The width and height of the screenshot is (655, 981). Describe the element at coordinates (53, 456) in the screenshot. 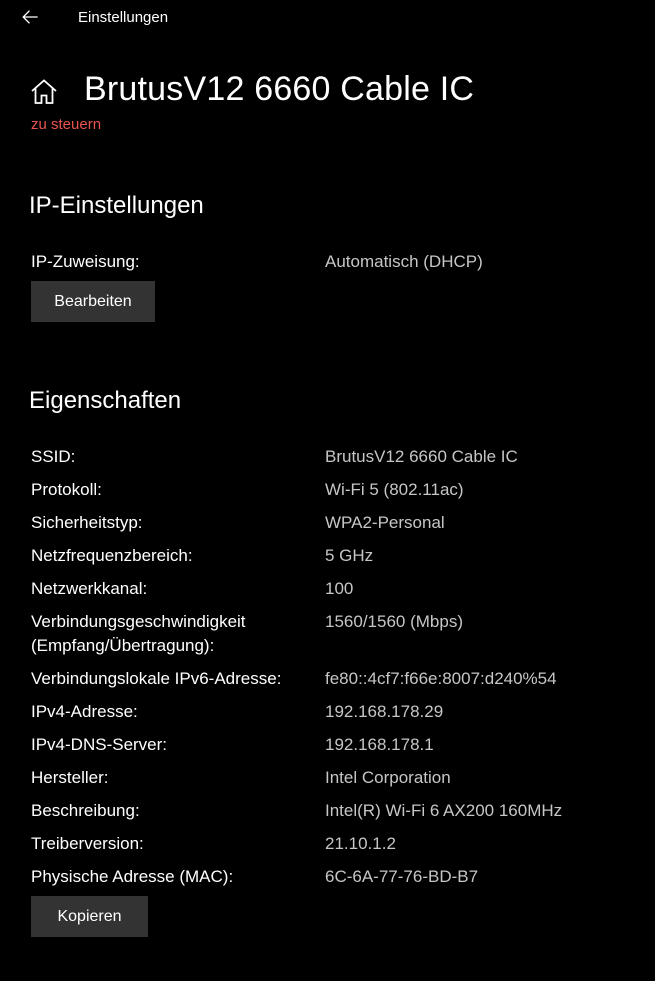

I see `ssid-label: SSID:` at that location.